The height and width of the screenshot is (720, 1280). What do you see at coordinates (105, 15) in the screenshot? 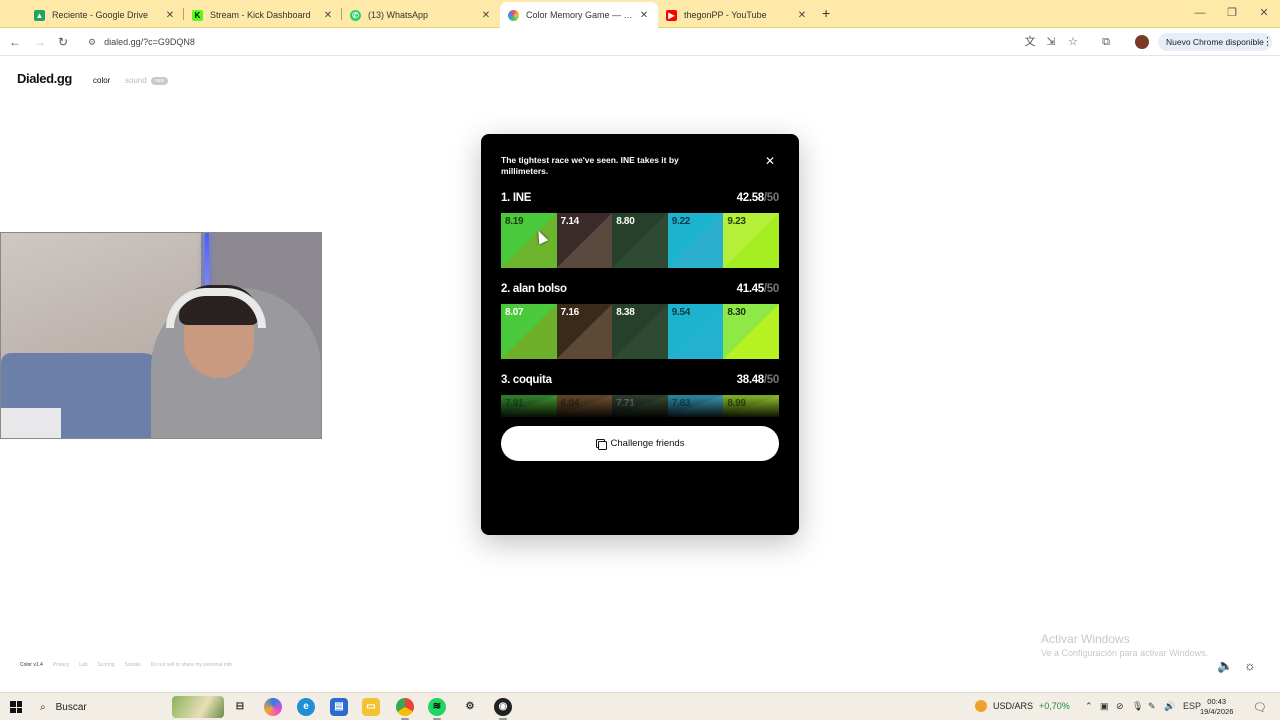
I see `tab-google-drive: ▲ Reciente - Google Drive ✕` at bounding box center [105, 15].